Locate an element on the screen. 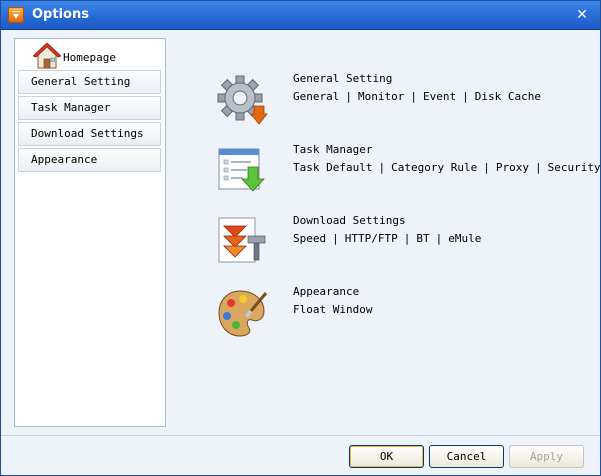 The height and width of the screenshot is (476, 601). link-http-ftp: HTTP/FTP is located at coordinates (371, 238).